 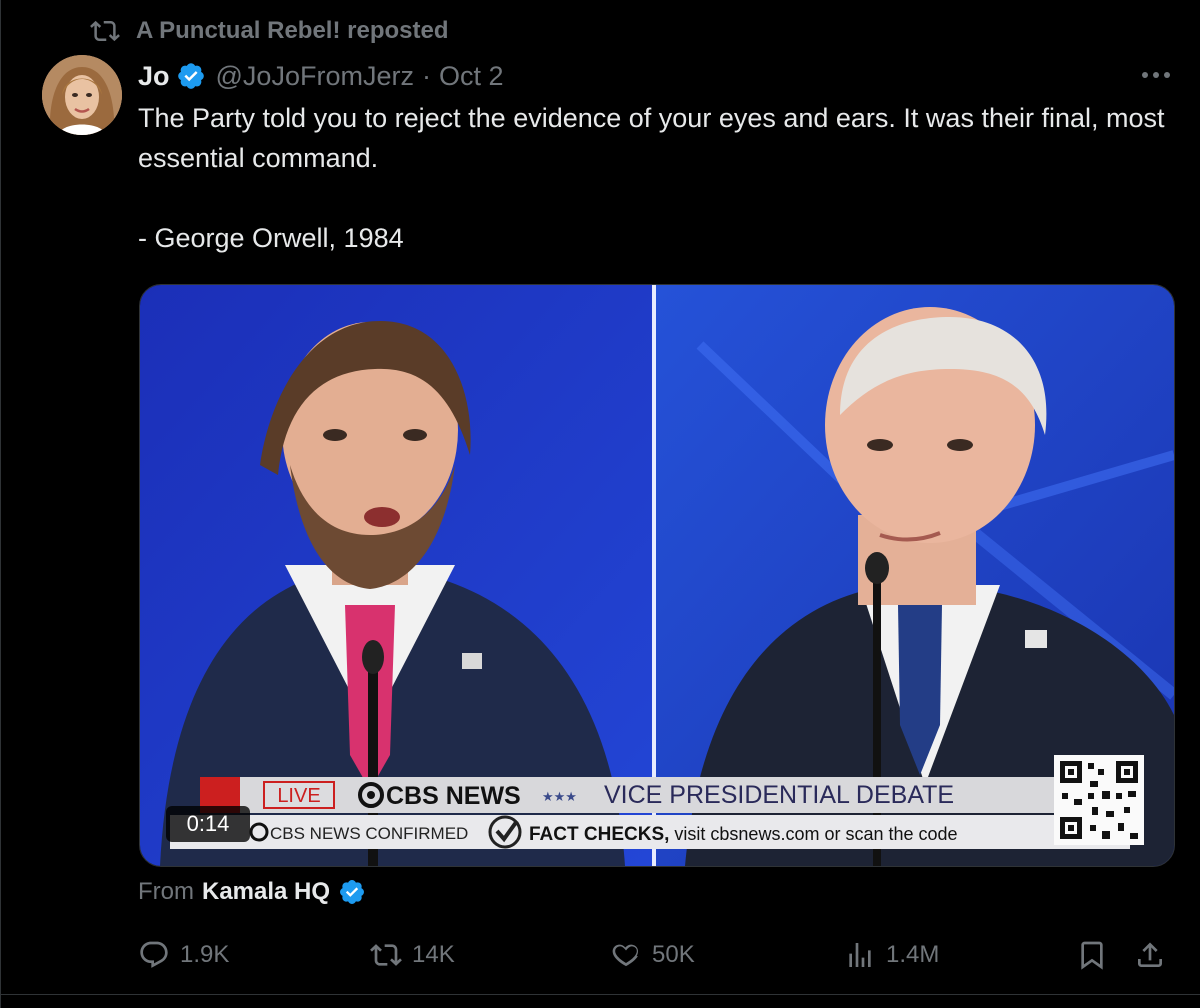 I want to click on chyron-title: VICE PRESIDENTIAL DEBATE, so click(x=779, y=795).